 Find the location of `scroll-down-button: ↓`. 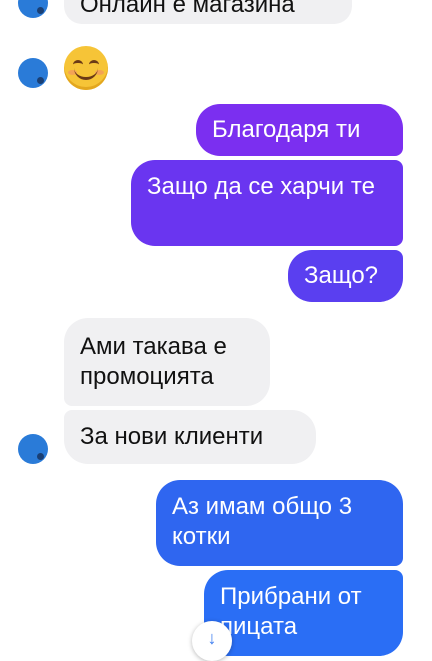

scroll-down-button: ↓ is located at coordinates (212, 641).